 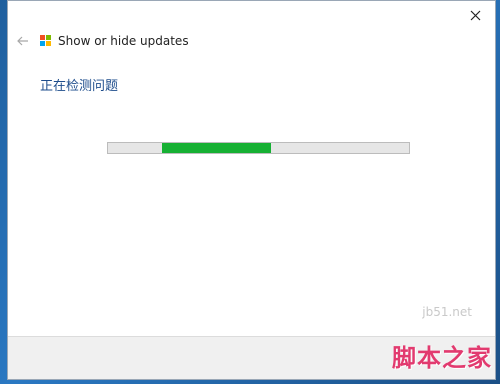 What do you see at coordinates (48, 43) in the screenshot?
I see `logo-quadrant-yellow` at bounding box center [48, 43].